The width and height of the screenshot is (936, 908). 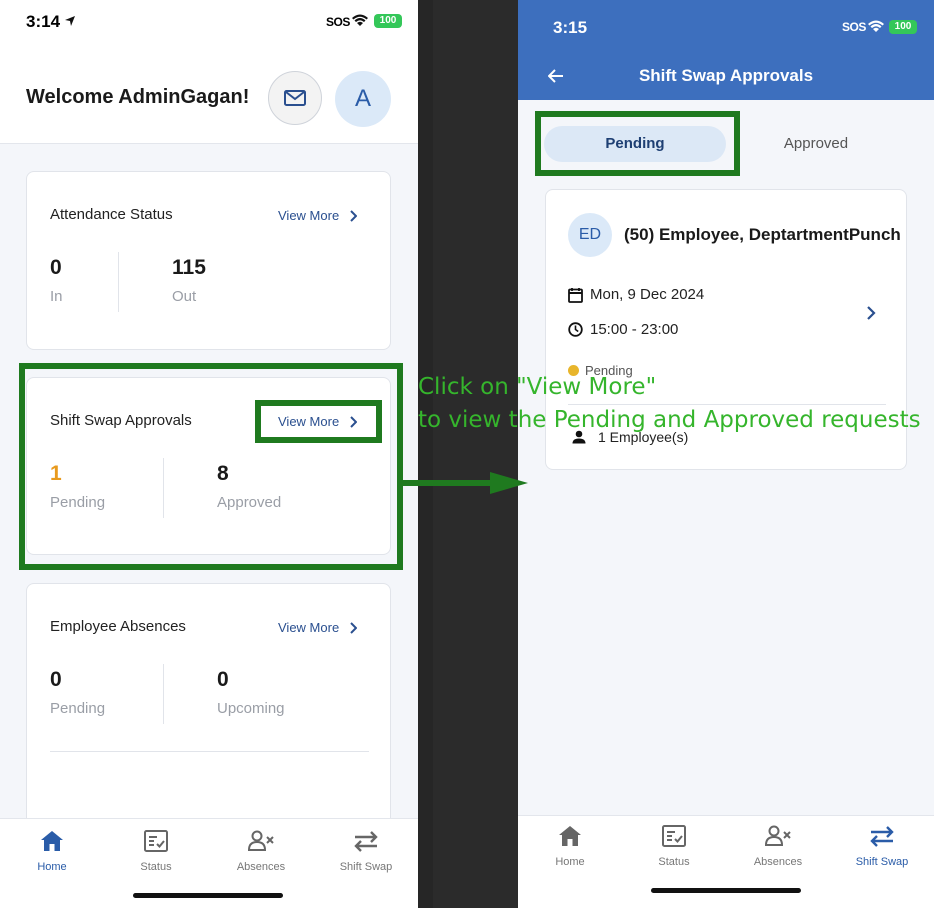 I want to click on mail-button, so click(x=295, y=98).